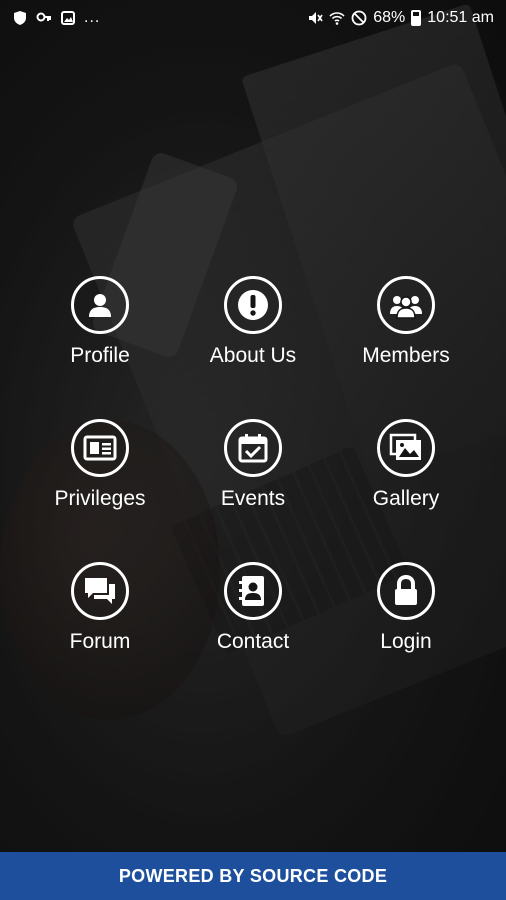 The height and width of the screenshot is (900, 506). Describe the element at coordinates (460, 17) in the screenshot. I see `clock: 10:51 am` at that location.